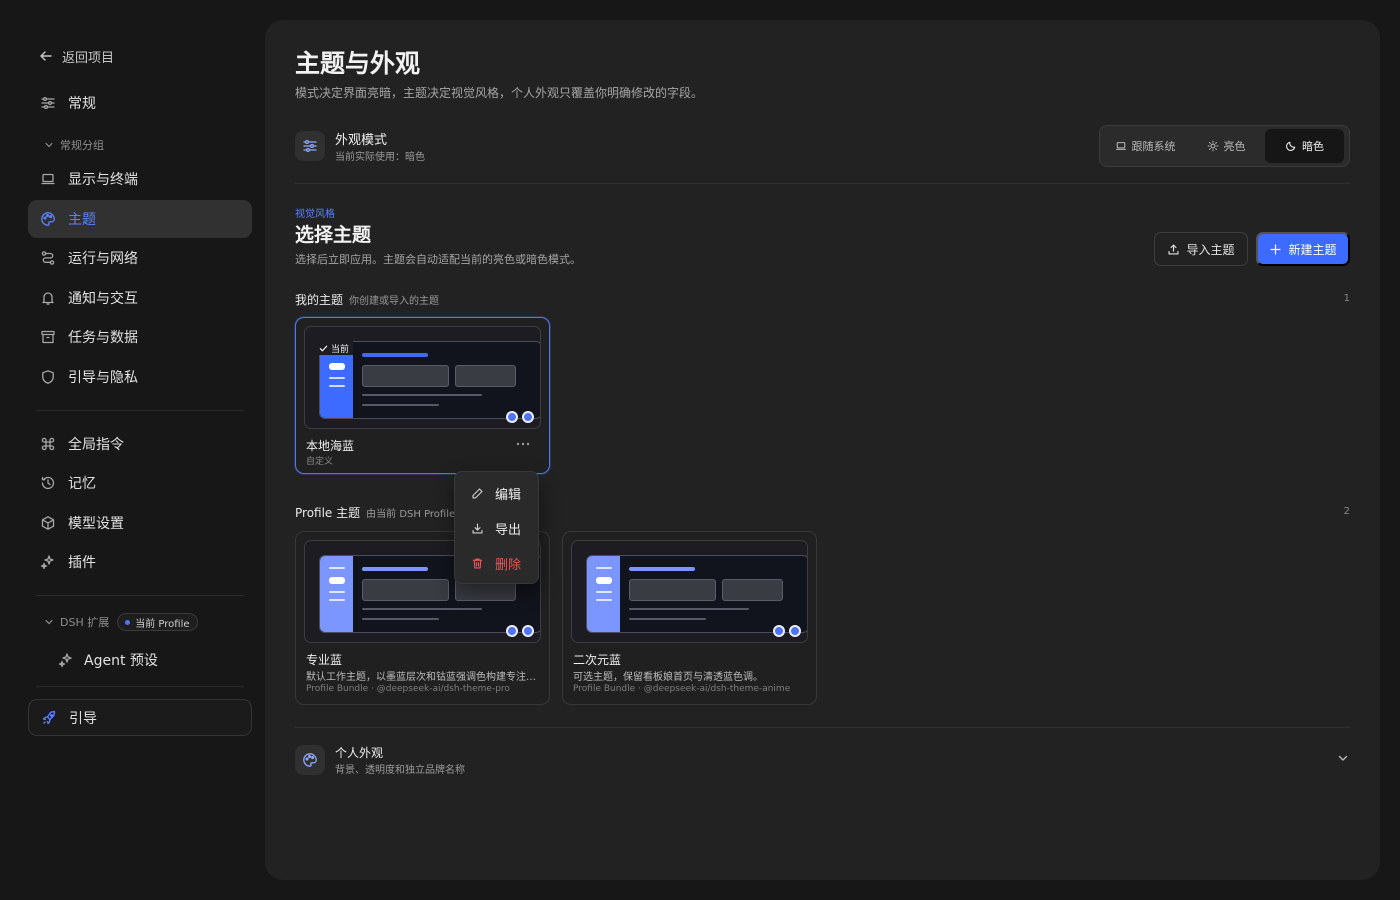 This screenshot has height=900, width=1400. I want to click on import-theme-button: 导入主题, so click(1201, 249).